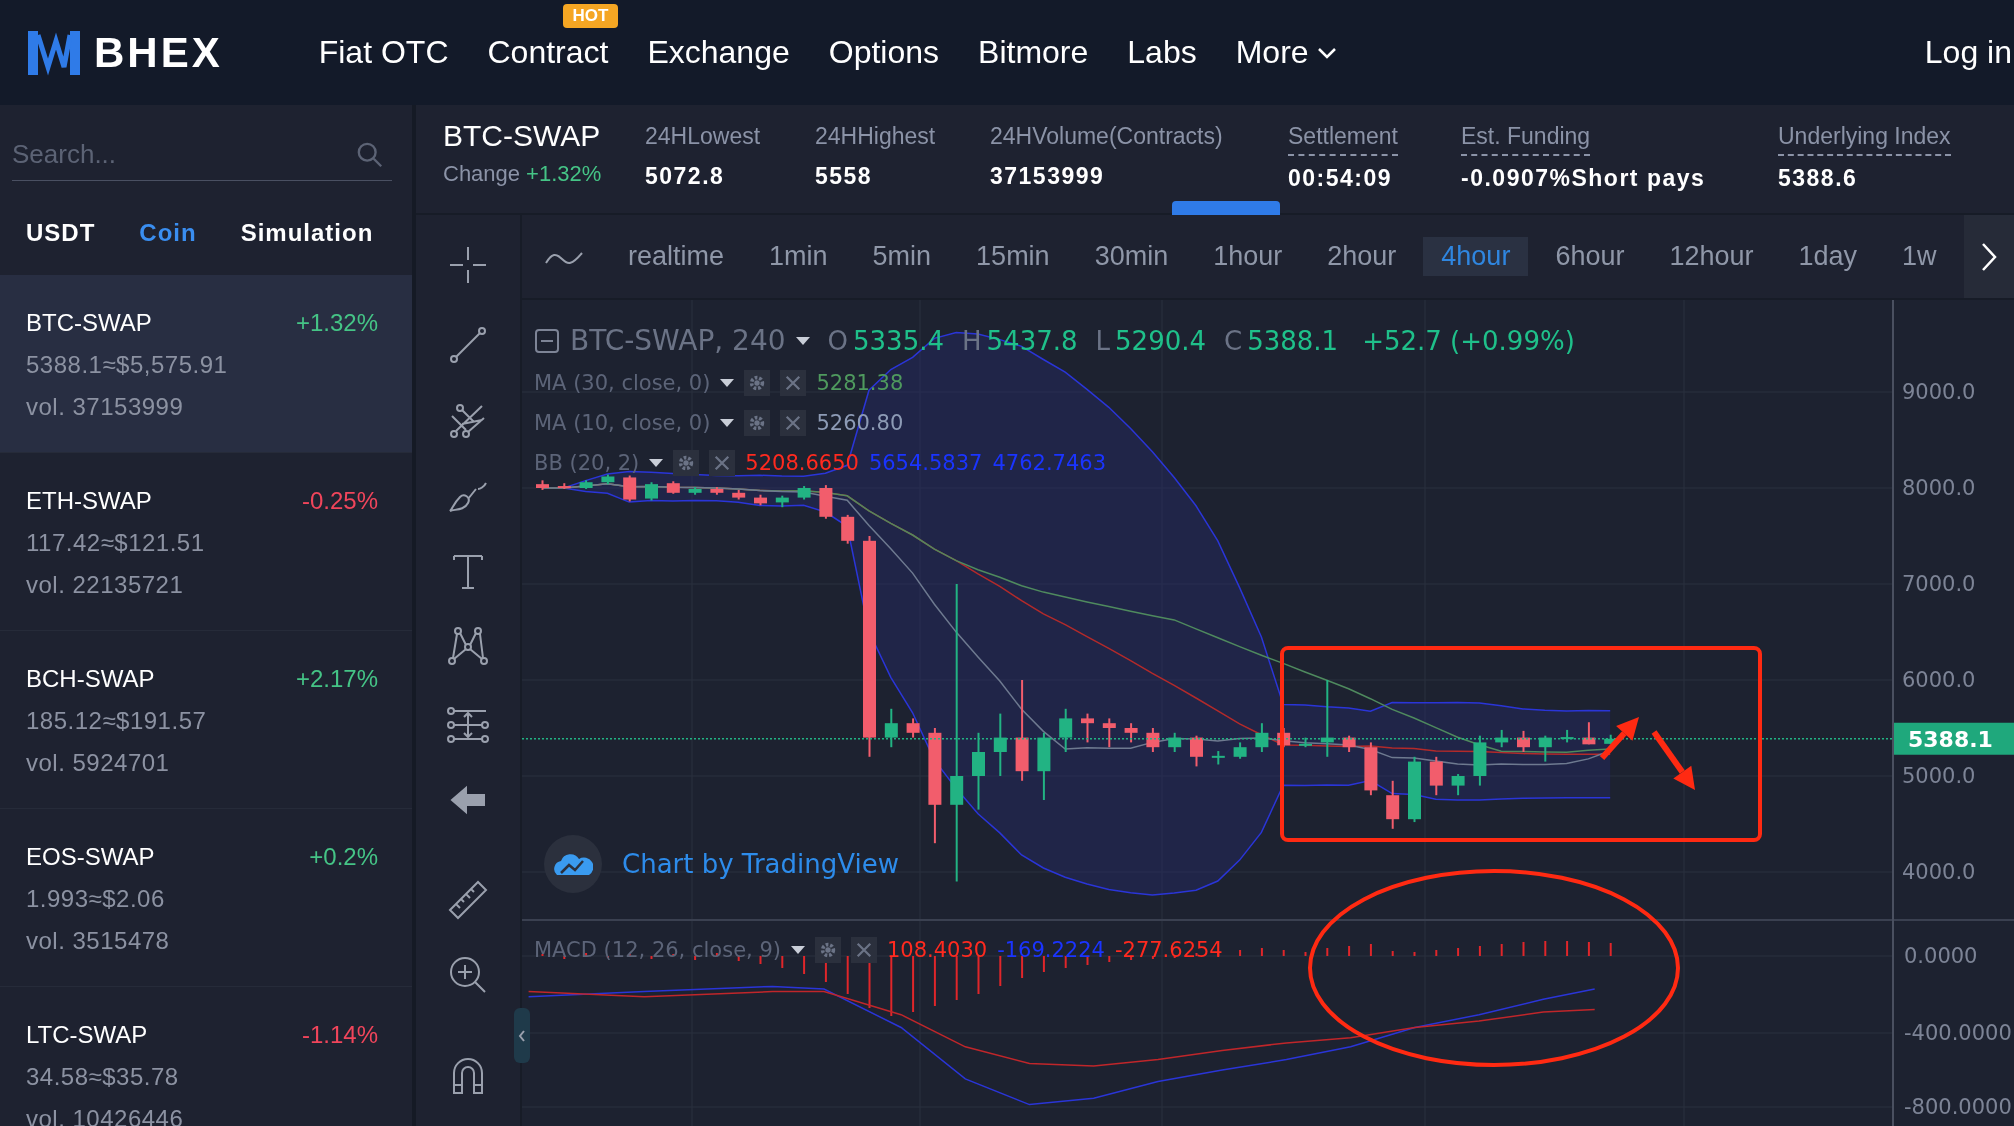  Describe the element at coordinates (798, 256) in the screenshot. I see `timeframe-tab: 1min` at that location.